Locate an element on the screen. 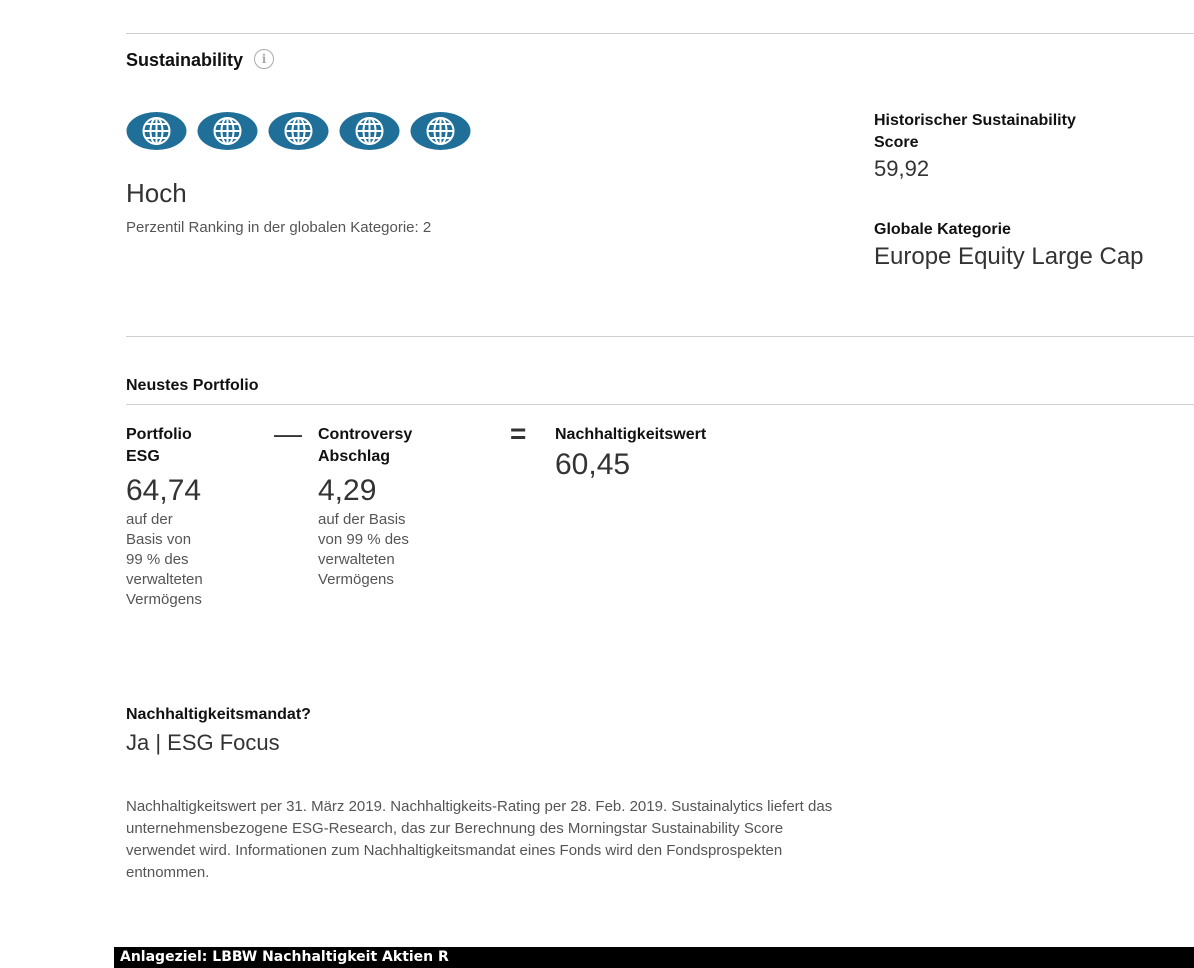  info-icon: i is located at coordinates (264, 59).